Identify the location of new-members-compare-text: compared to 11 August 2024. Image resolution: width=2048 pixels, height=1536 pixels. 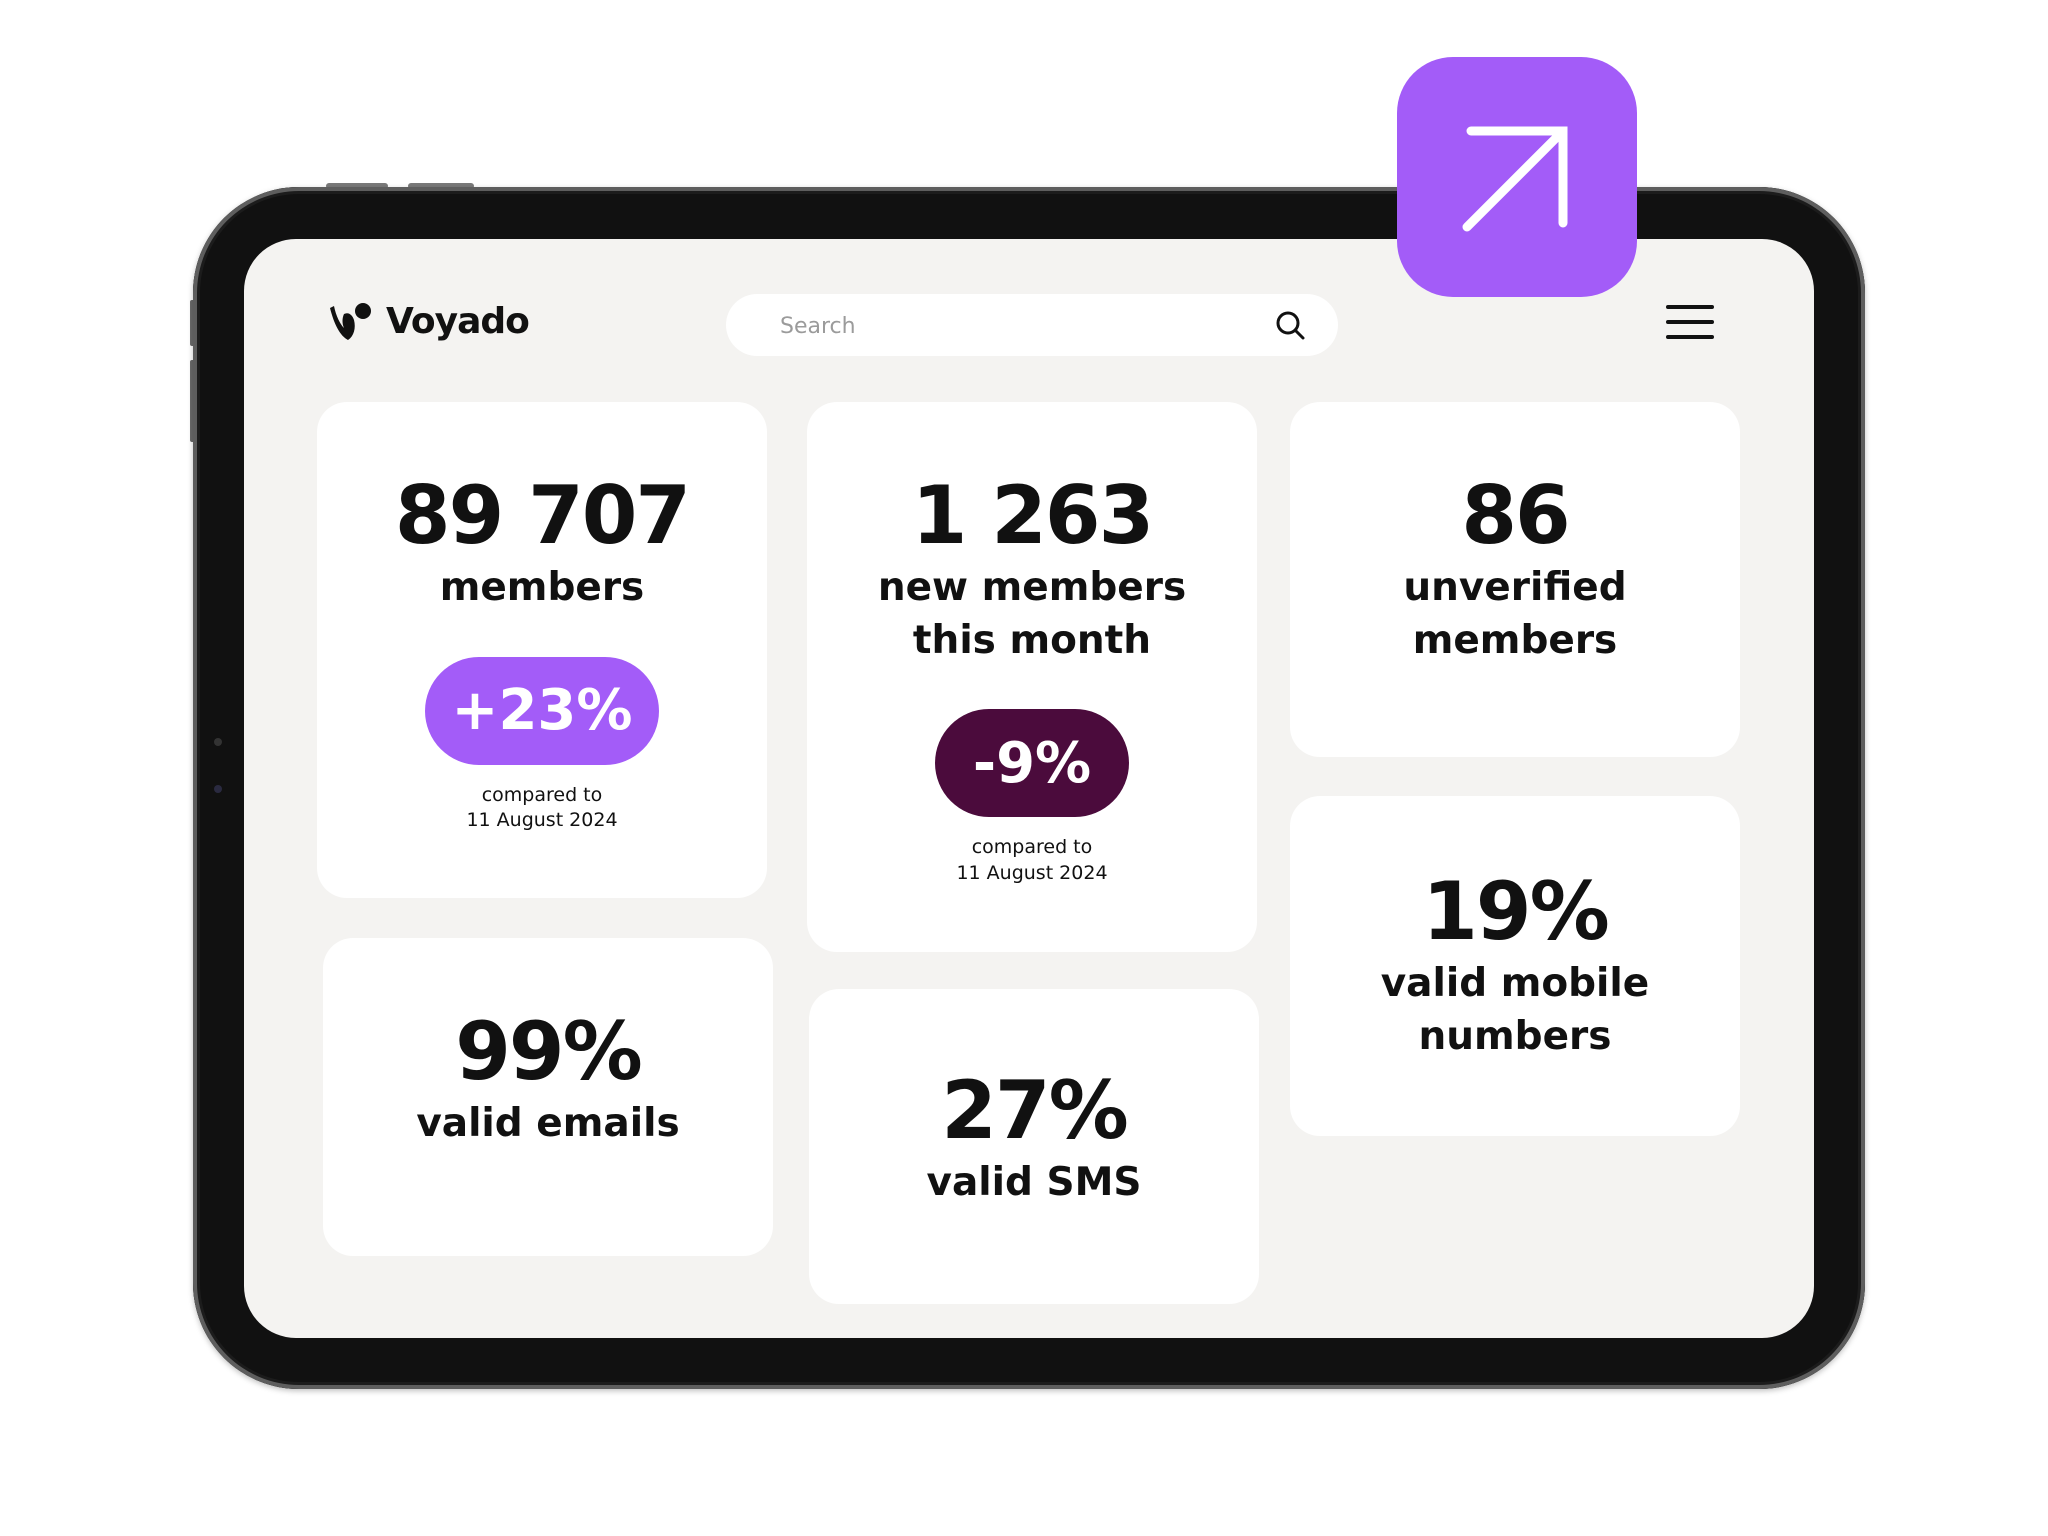
(1031, 860).